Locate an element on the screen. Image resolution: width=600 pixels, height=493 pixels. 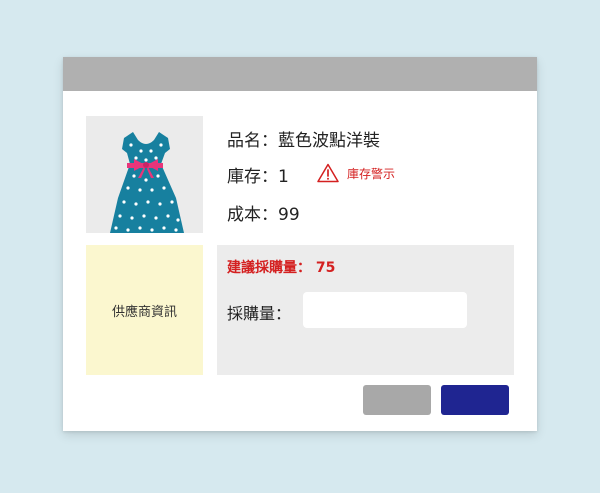
supplier-info-button: 供應商資訊 is located at coordinates (144, 310).